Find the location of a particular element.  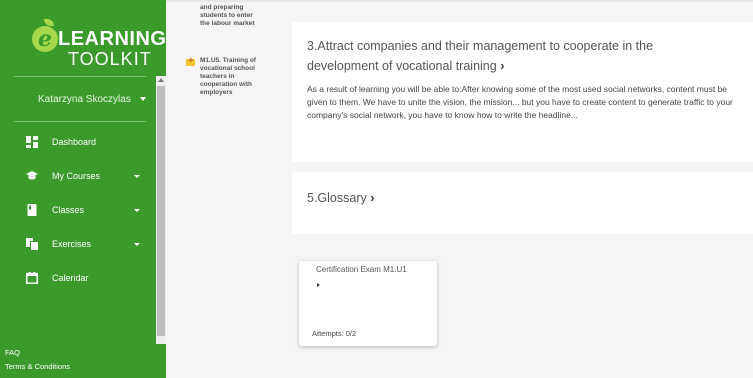

book-icon is located at coordinates (32, 210).